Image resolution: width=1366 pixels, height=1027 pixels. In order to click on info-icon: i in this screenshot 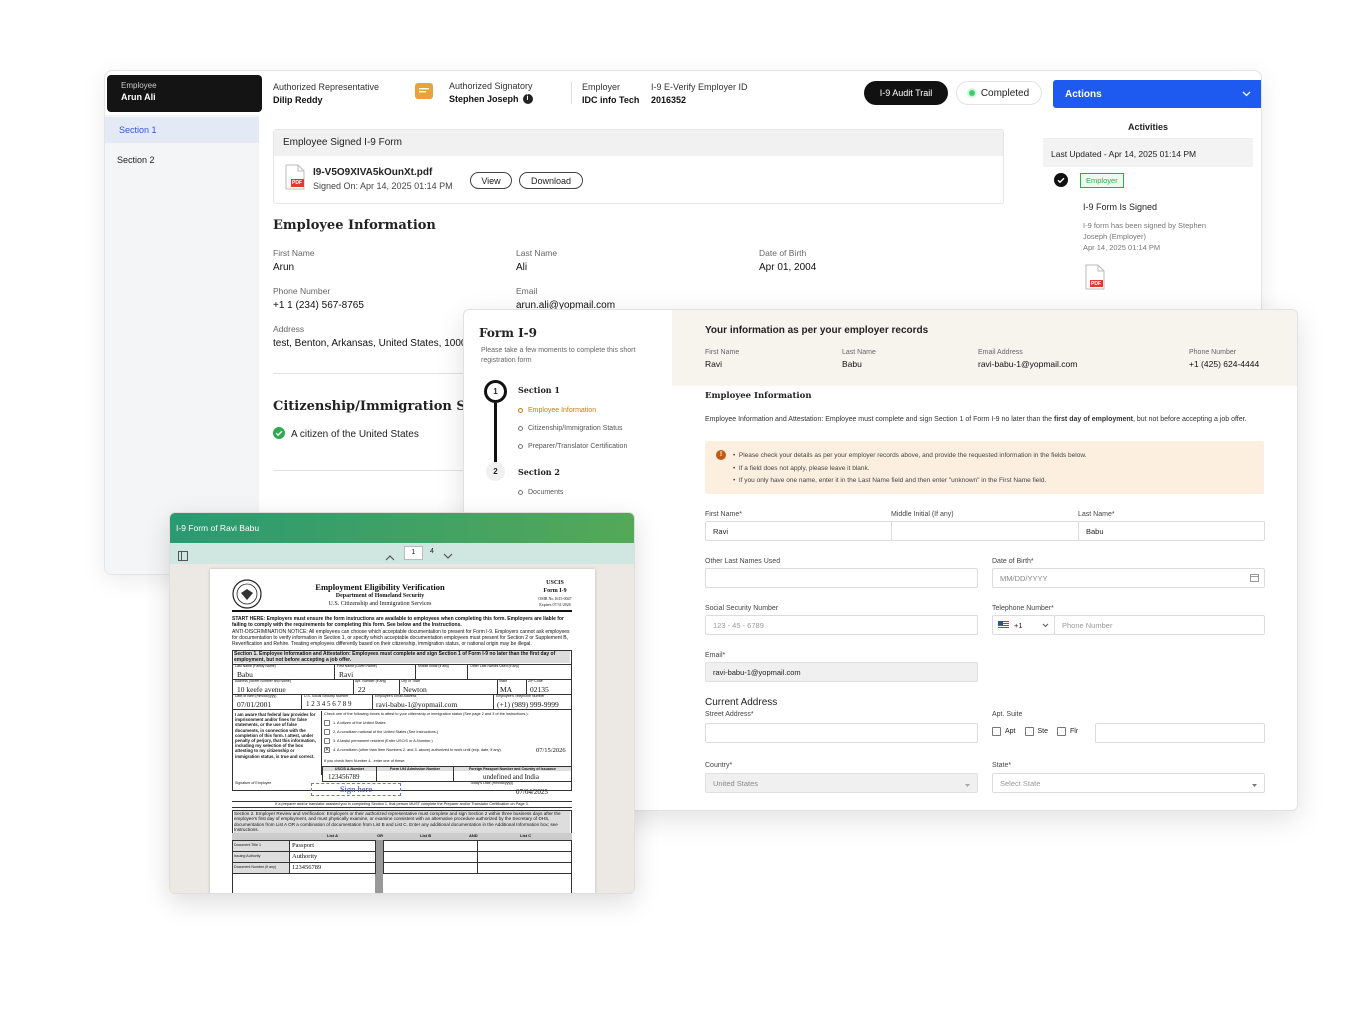, I will do `click(527, 99)`.